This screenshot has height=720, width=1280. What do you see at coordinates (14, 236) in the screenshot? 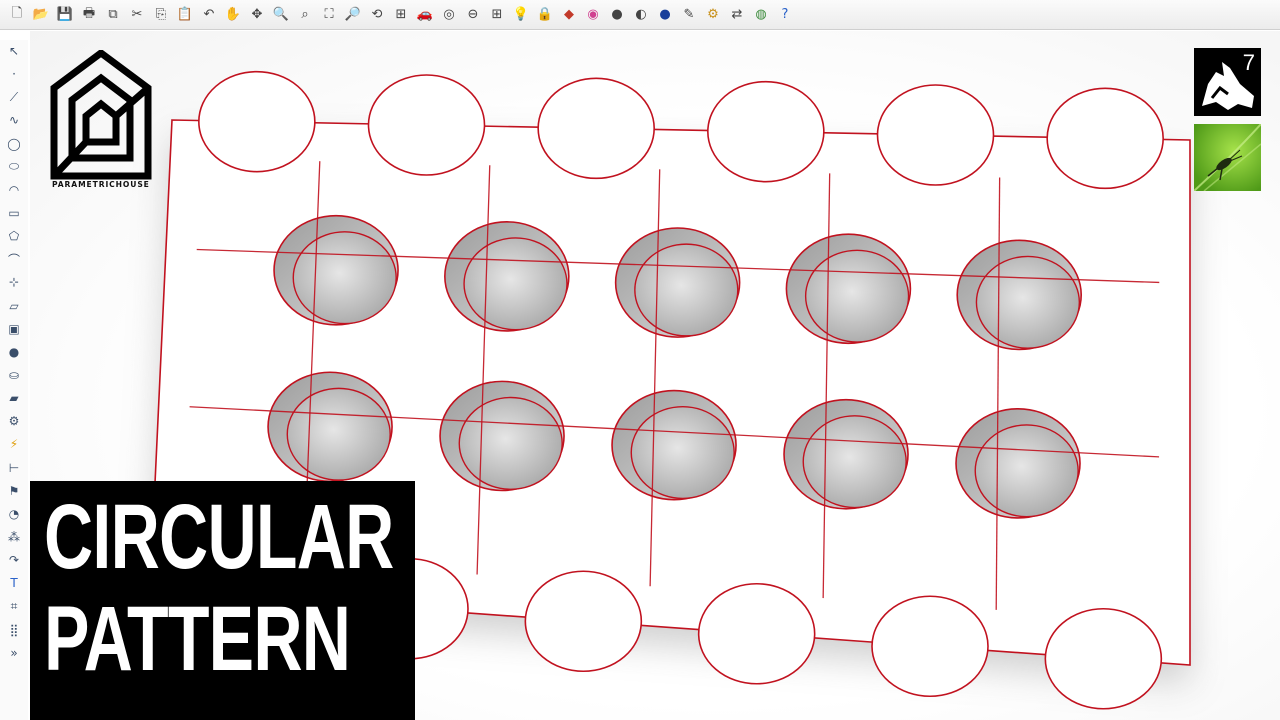
I see `polygon-icon: ⬠` at bounding box center [14, 236].